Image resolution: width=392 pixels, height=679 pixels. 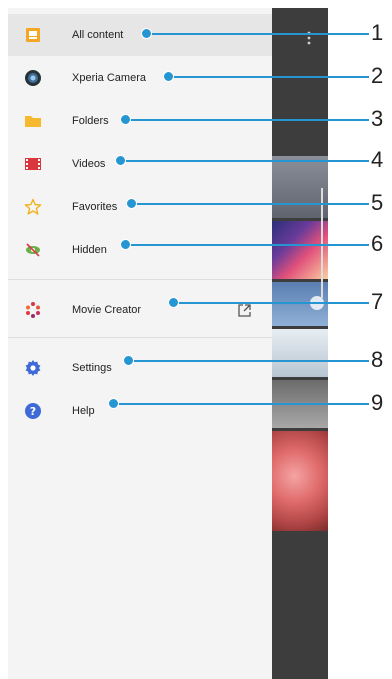 I want to click on callout-number: 8, so click(x=377, y=359).